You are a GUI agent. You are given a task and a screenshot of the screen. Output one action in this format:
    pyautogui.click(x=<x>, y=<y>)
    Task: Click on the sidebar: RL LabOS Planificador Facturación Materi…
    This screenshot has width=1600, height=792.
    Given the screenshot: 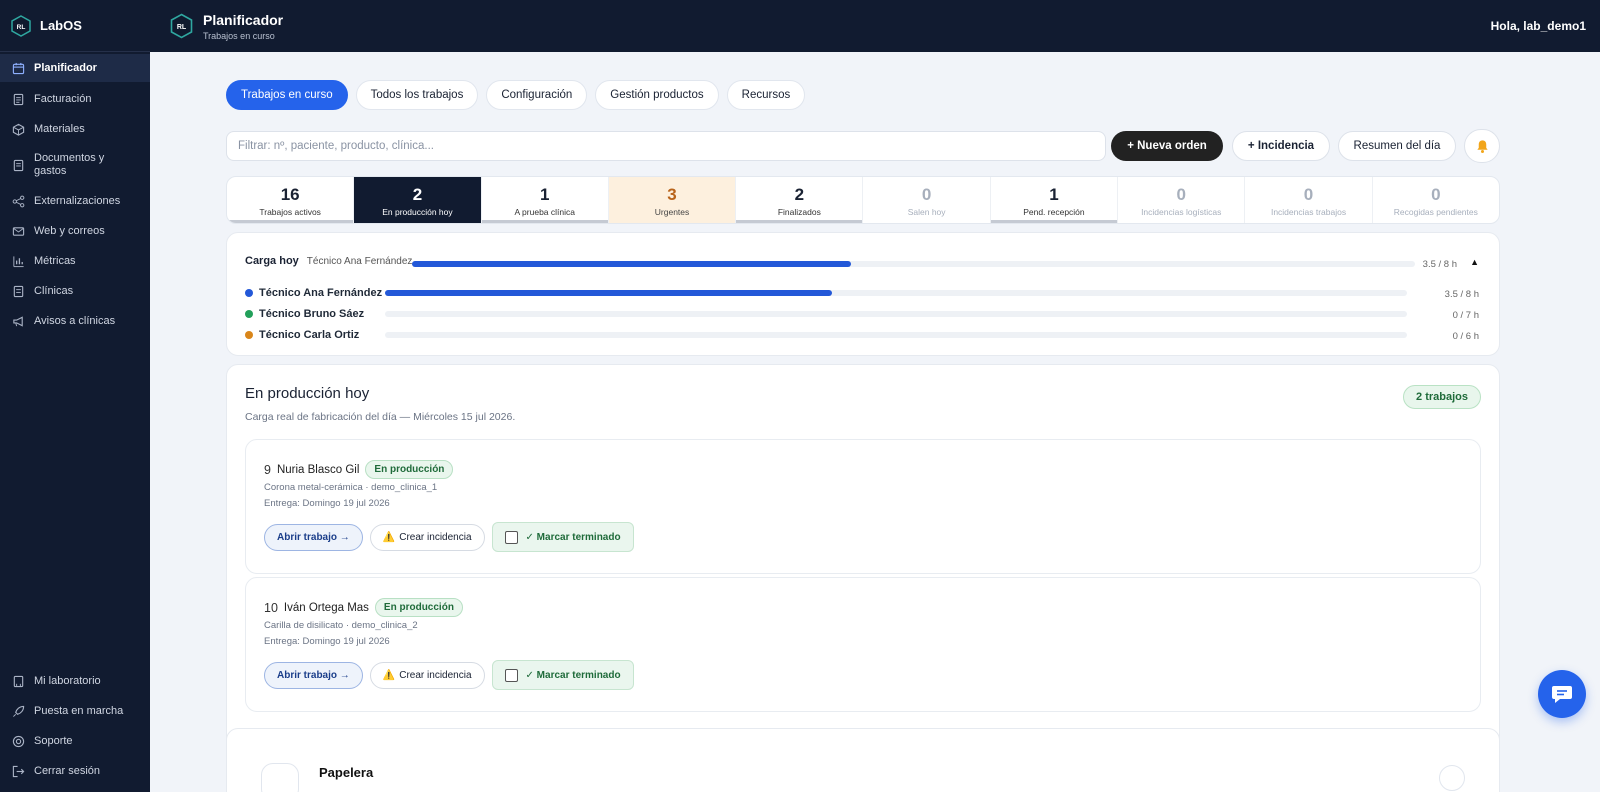 What is the action you would take?
    pyautogui.click(x=75, y=396)
    